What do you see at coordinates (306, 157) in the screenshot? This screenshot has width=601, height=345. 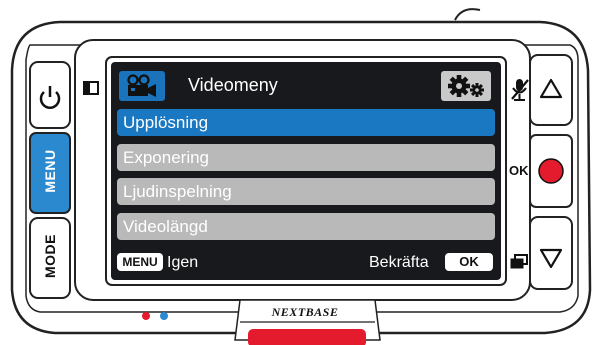 I see `menu-item-exposure: Exponering` at bounding box center [306, 157].